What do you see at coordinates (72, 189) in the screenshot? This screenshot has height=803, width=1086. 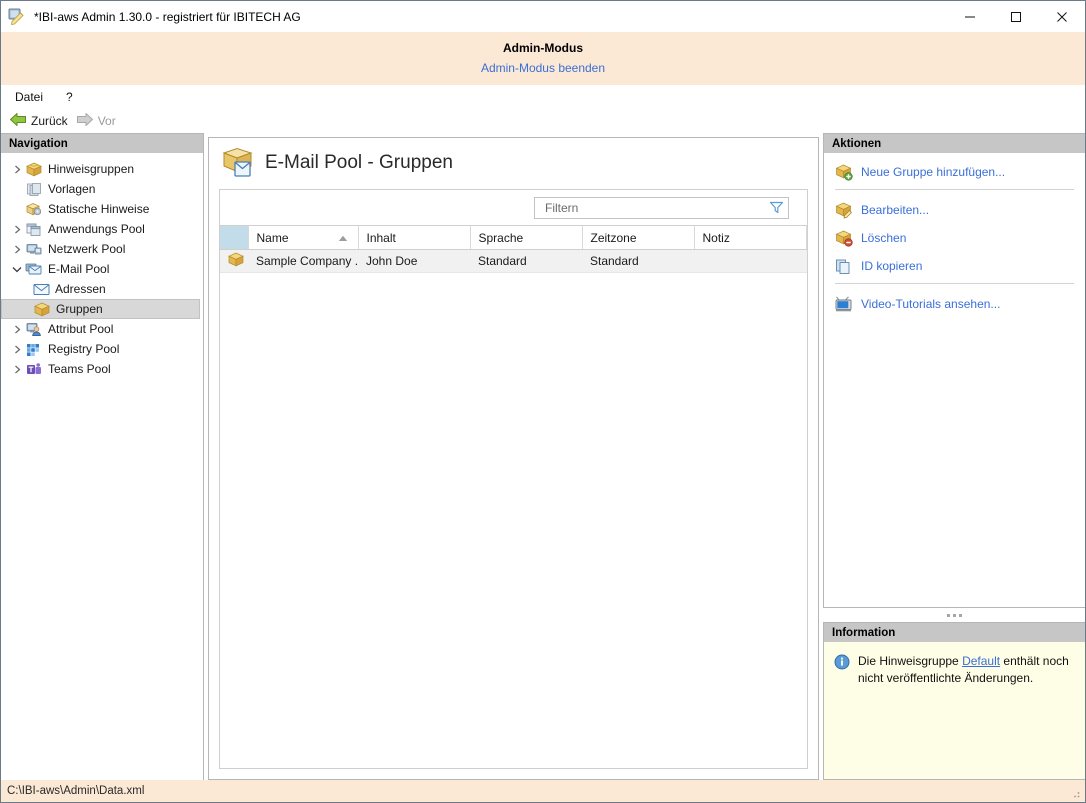 I see `sidebar-item-label: Vorlagen` at bounding box center [72, 189].